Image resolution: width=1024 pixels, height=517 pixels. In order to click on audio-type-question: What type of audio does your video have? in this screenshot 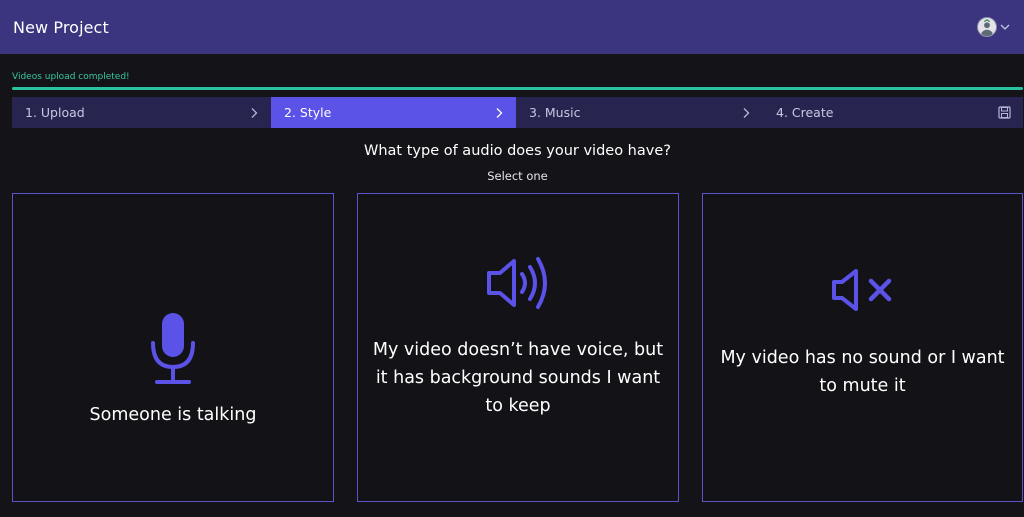, I will do `click(517, 151)`.